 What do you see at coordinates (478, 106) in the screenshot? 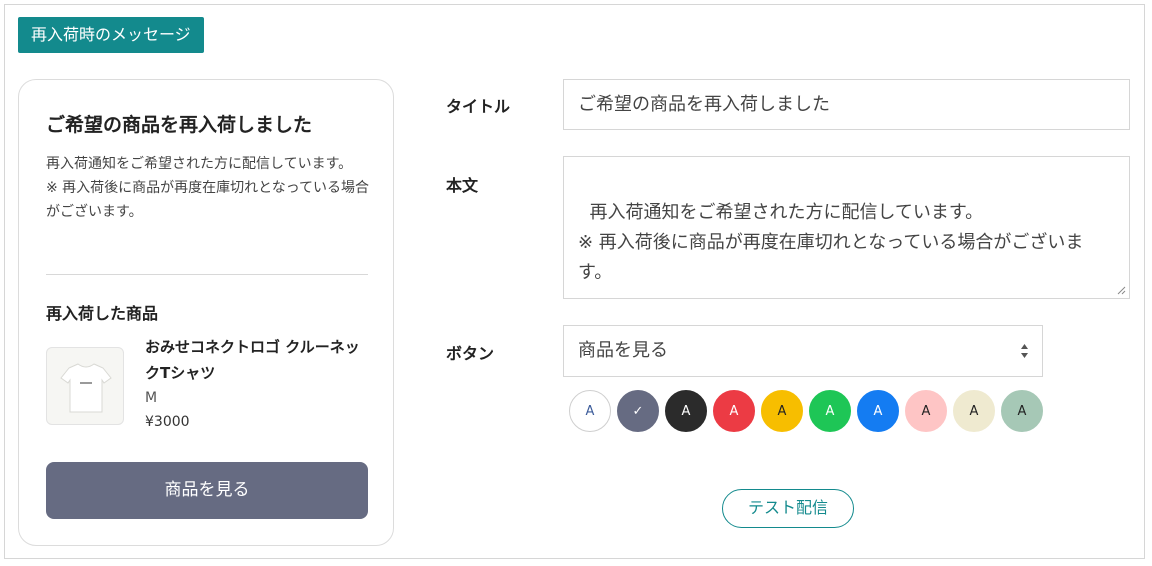
I see `title-label: タイトル` at bounding box center [478, 106].